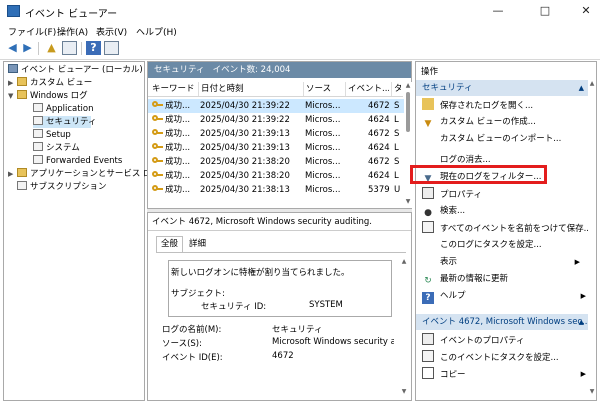 The image size is (600, 401). Describe the element at coordinates (65, 122) in the screenshot. I see `tree-item-security: セキュリティ` at that location.